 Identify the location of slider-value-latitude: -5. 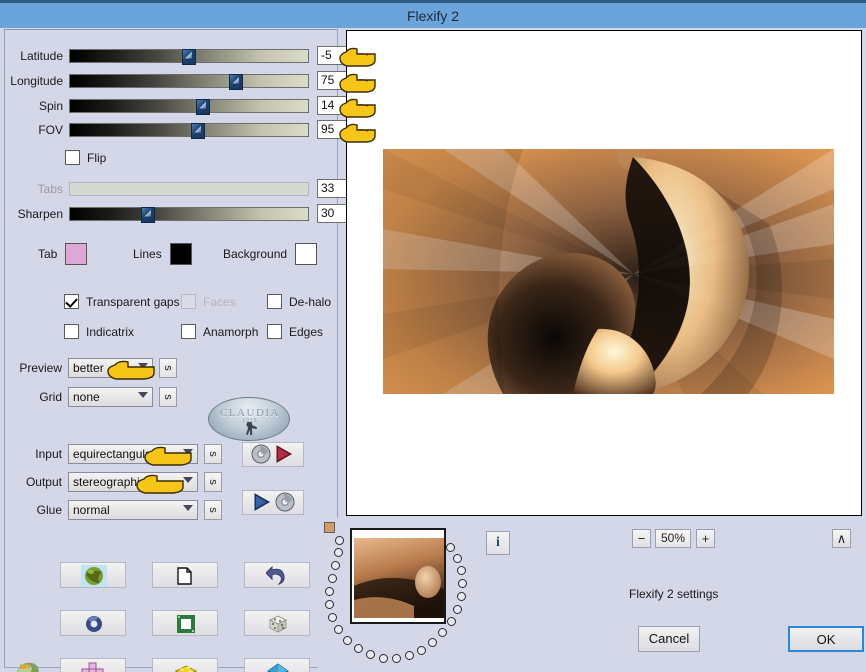
(332, 55).